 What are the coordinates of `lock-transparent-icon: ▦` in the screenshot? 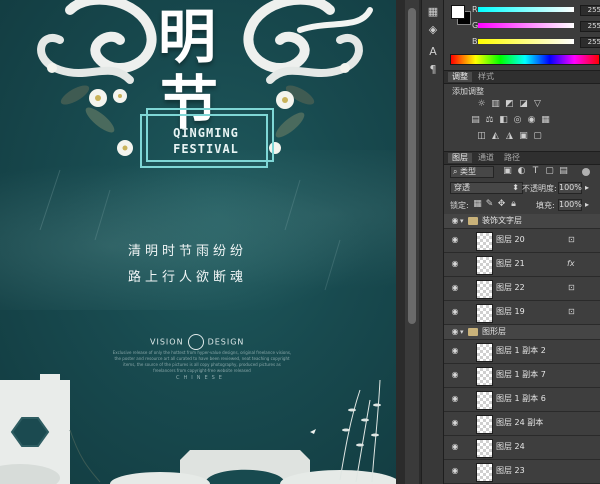 It's located at (477, 204).